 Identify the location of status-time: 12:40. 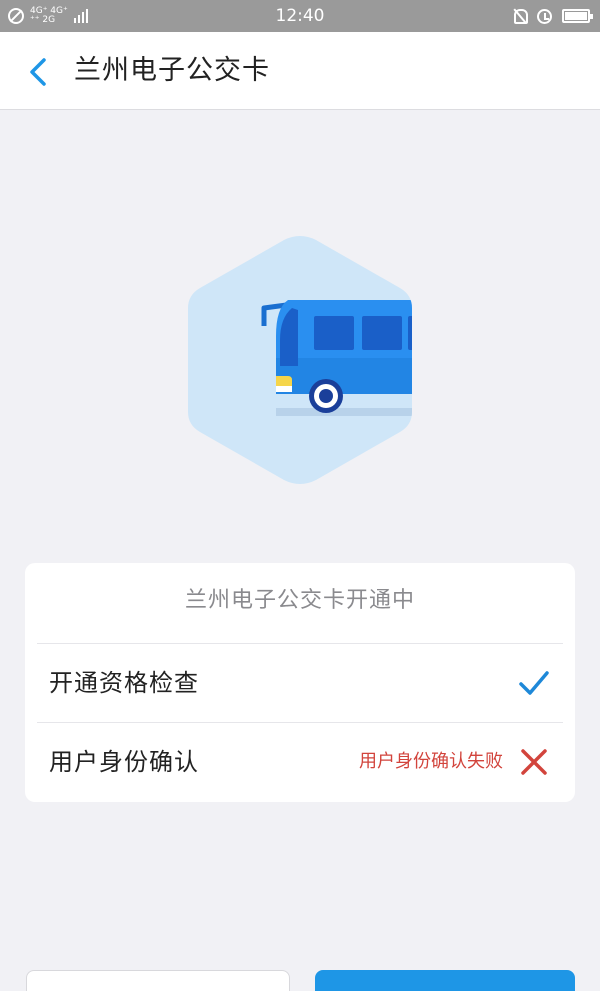
(300, 16).